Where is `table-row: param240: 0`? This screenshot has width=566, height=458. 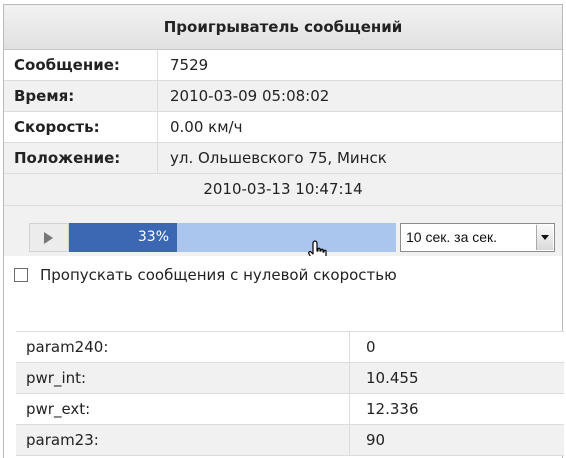
table-row: param240: 0 is located at coordinates (290, 347).